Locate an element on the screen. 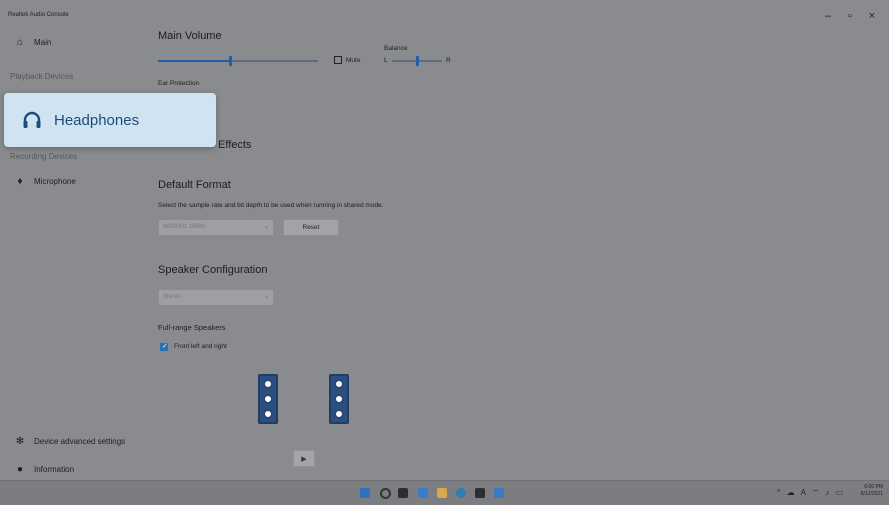 Image resolution: width=889 pixels, height=505 pixels. wifi-icon: ⌔ is located at coordinates (815, 492).